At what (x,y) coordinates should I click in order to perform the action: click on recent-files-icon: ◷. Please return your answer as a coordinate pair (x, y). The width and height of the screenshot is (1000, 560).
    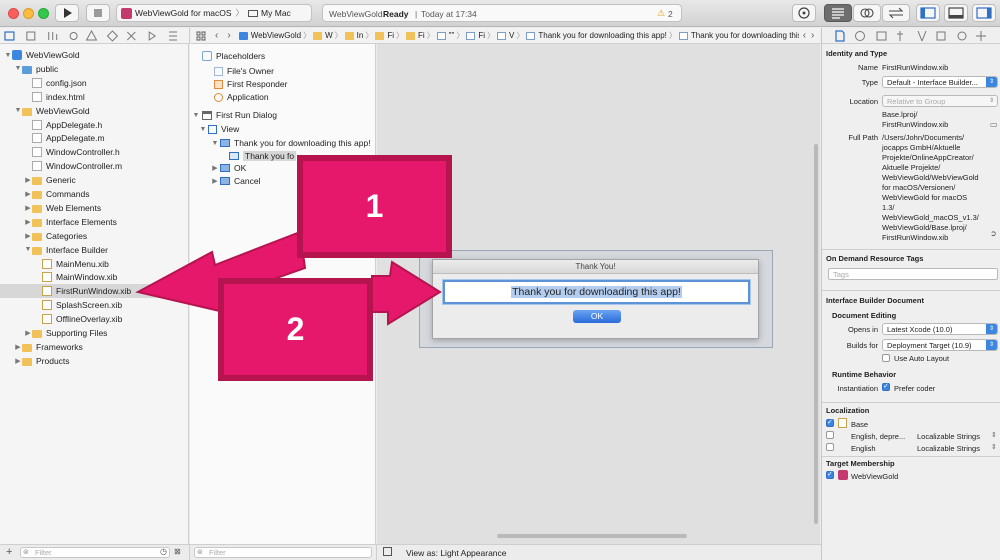
    Looking at the image, I should click on (163, 551).